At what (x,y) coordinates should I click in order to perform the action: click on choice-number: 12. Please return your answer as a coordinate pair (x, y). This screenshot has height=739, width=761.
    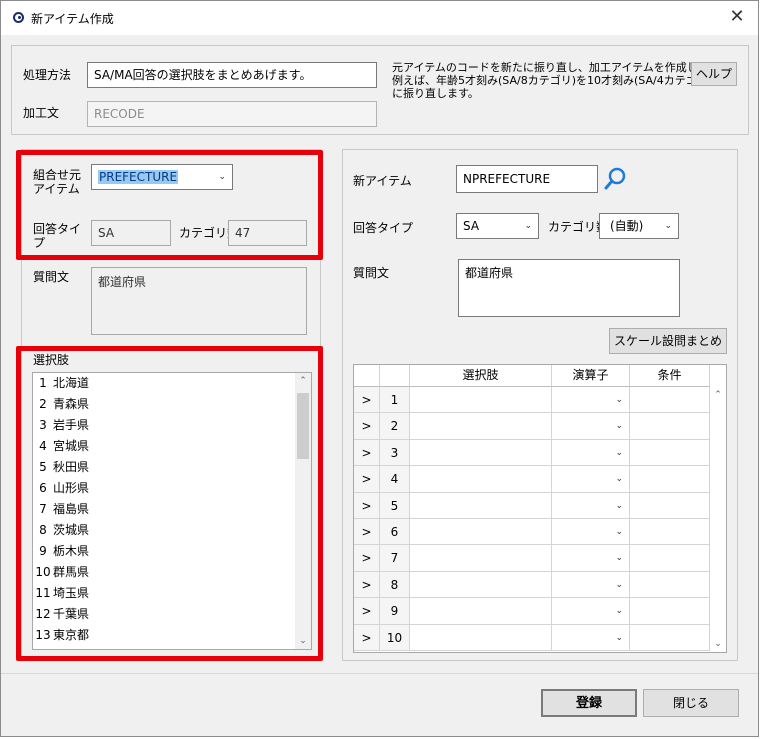
    Looking at the image, I should click on (43, 614).